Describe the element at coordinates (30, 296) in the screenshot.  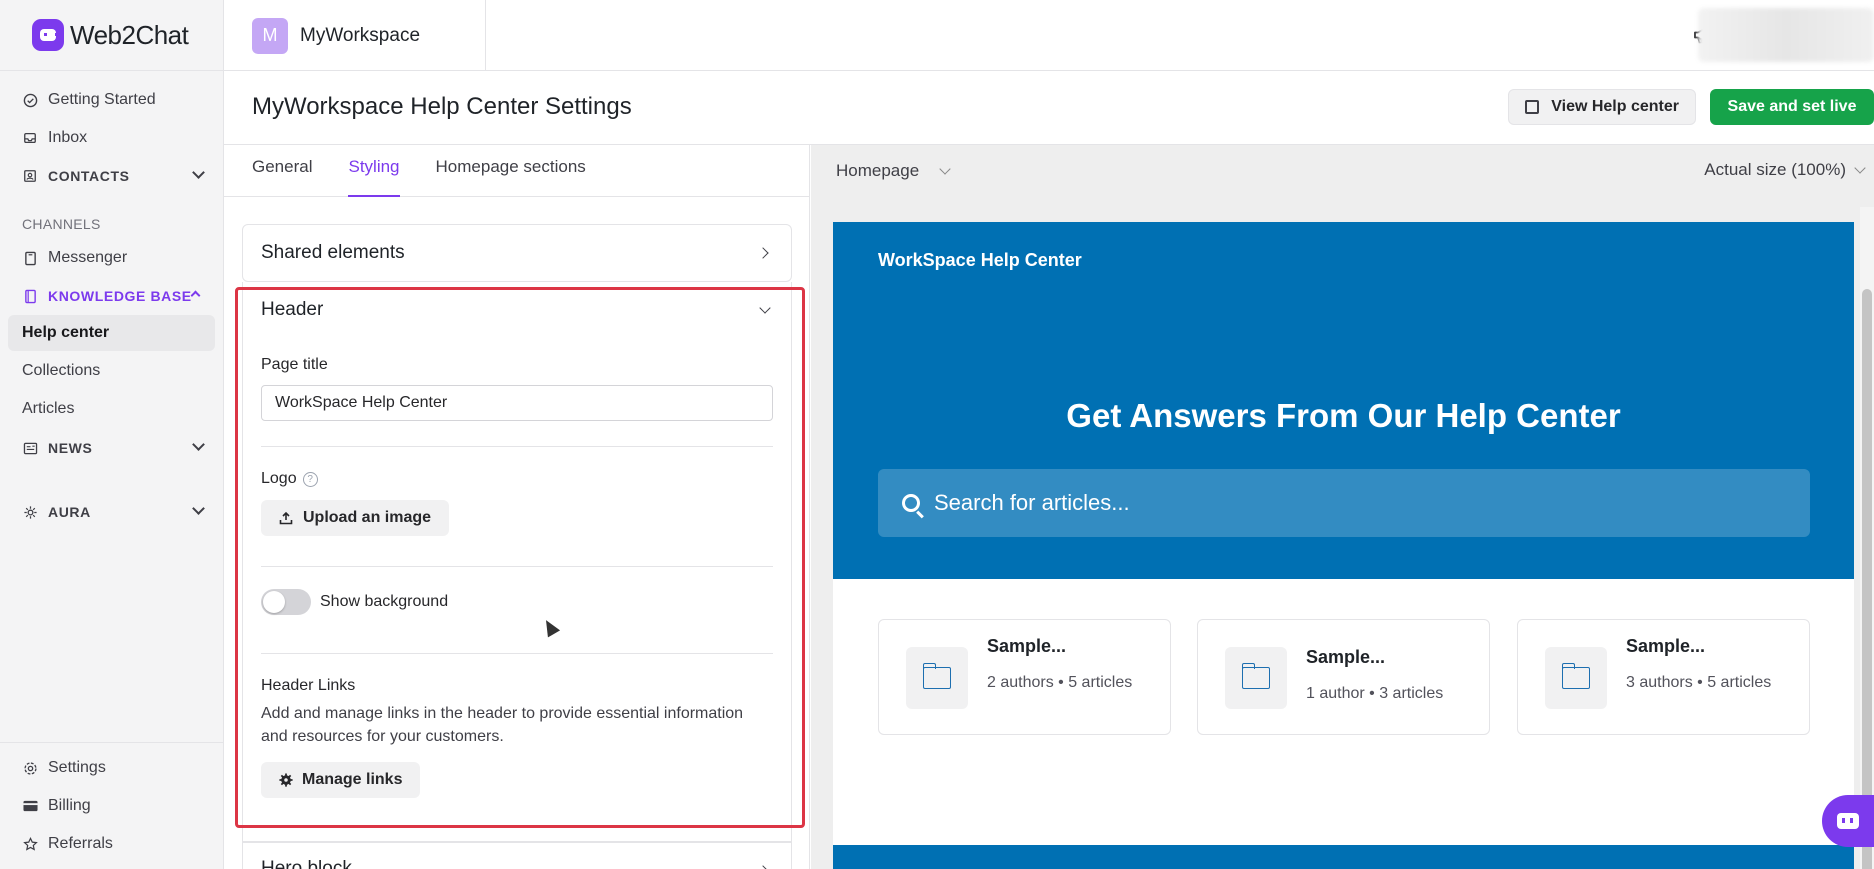
I see `book-icon` at that location.